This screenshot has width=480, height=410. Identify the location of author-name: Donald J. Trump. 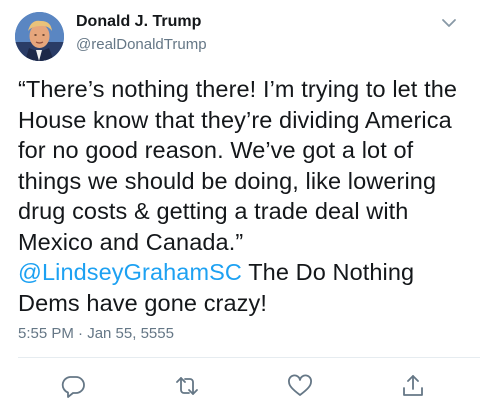
(138, 22).